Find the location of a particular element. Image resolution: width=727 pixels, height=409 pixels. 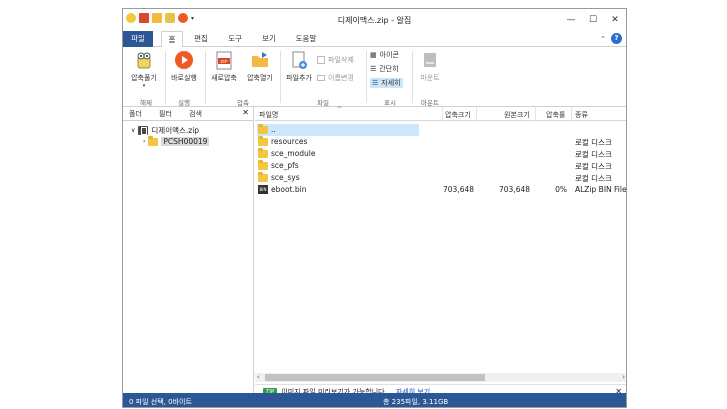

tree-item-label: PCSH00019 is located at coordinates (185, 141).